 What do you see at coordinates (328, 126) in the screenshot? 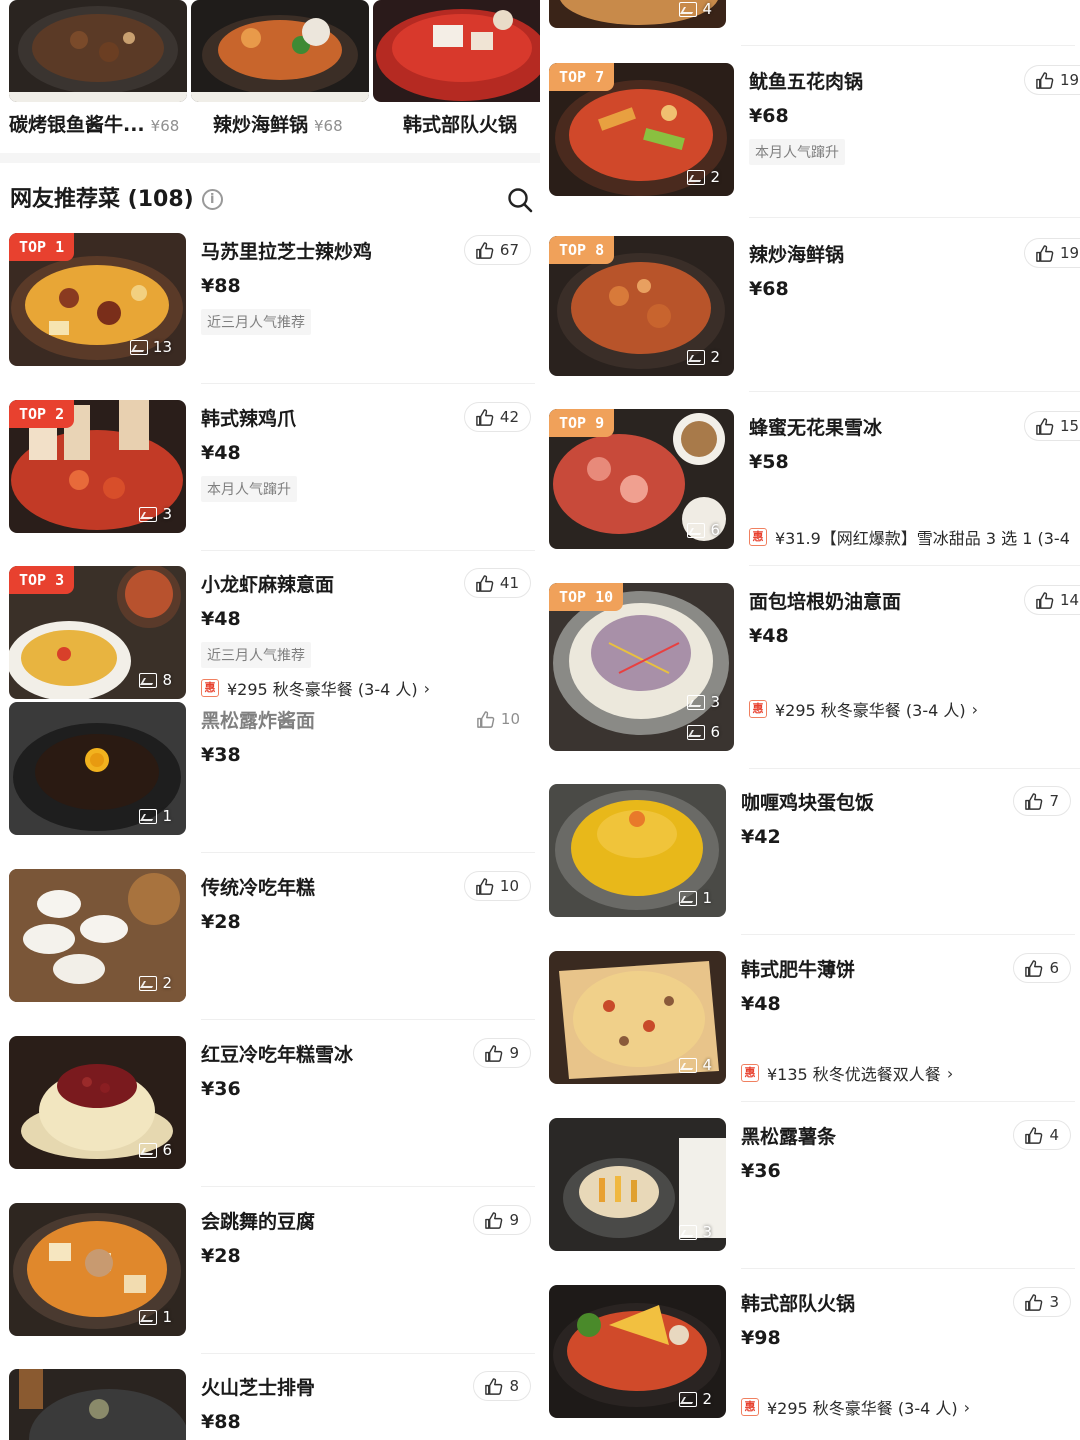
I see `strip-price: ¥68` at bounding box center [328, 126].